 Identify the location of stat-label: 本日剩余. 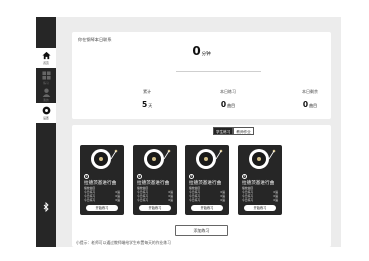
(310, 91).